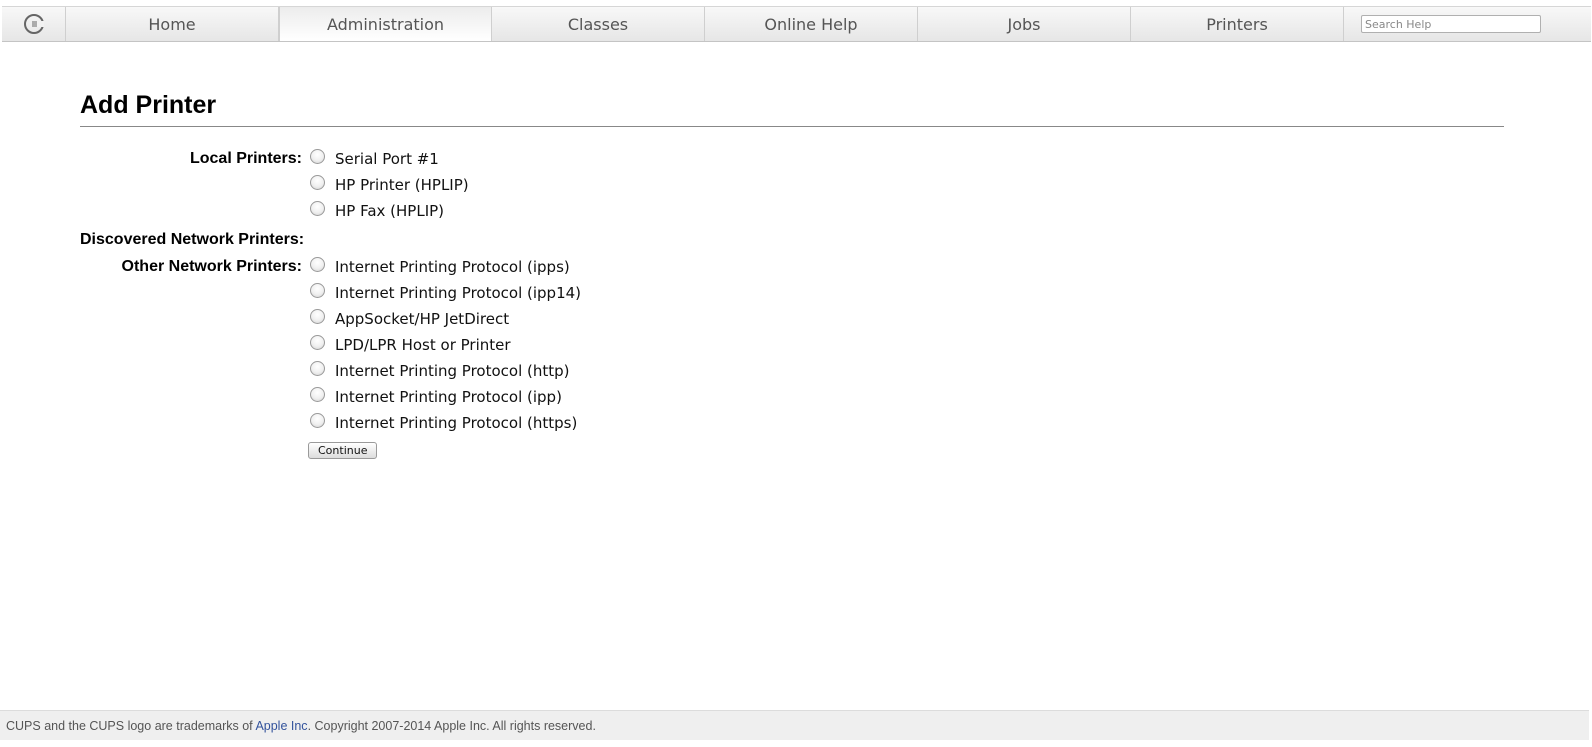 The image size is (1592, 747). Describe the element at coordinates (422, 319) in the screenshot. I see `option-label: AppSocket/HP JetDirect` at that location.